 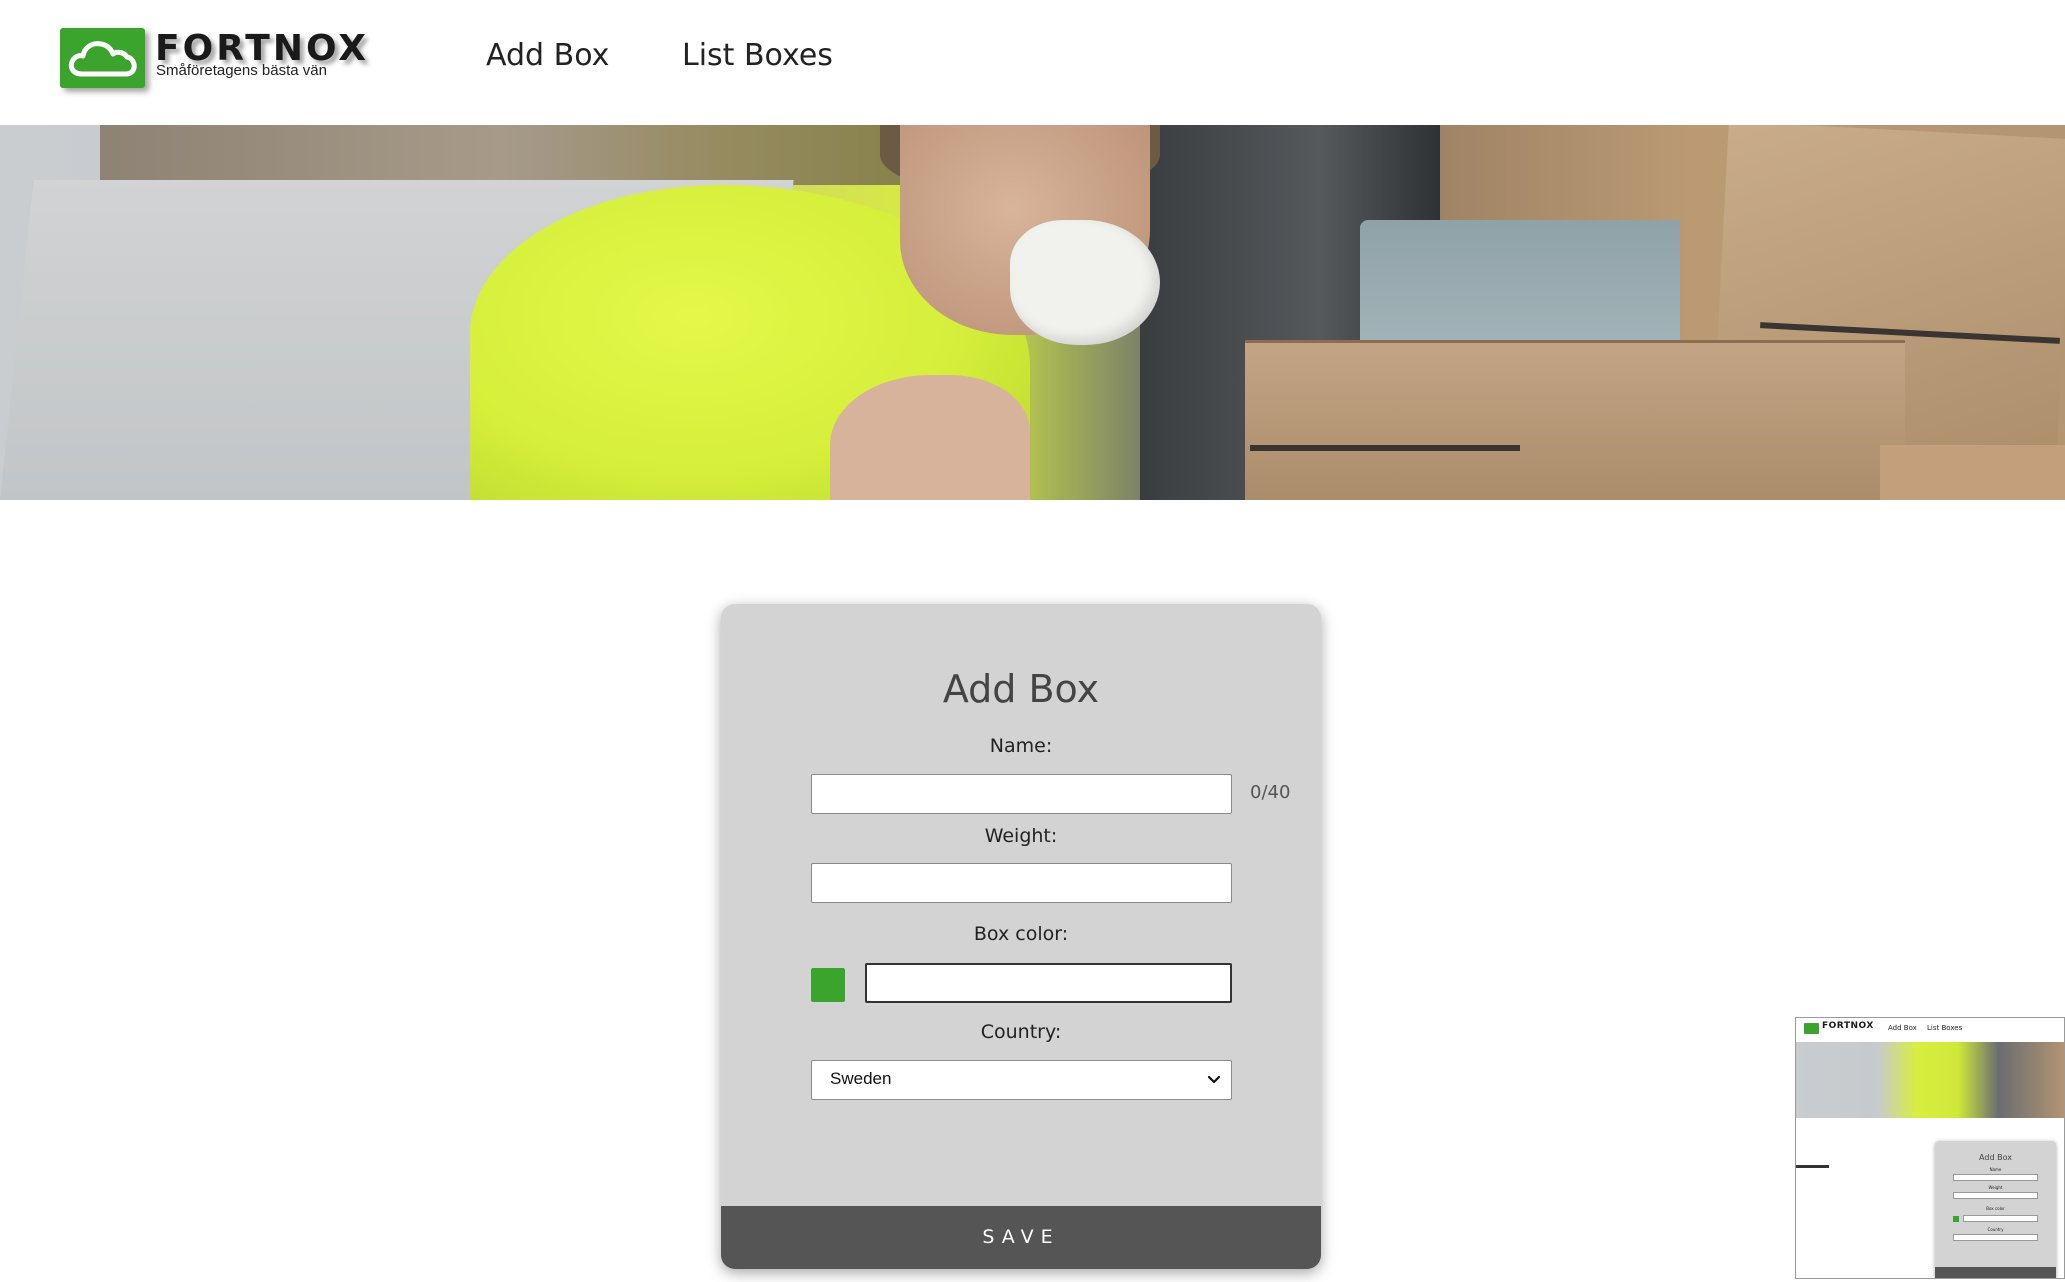 I want to click on thumb-country-select, so click(x=1995, y=1237).